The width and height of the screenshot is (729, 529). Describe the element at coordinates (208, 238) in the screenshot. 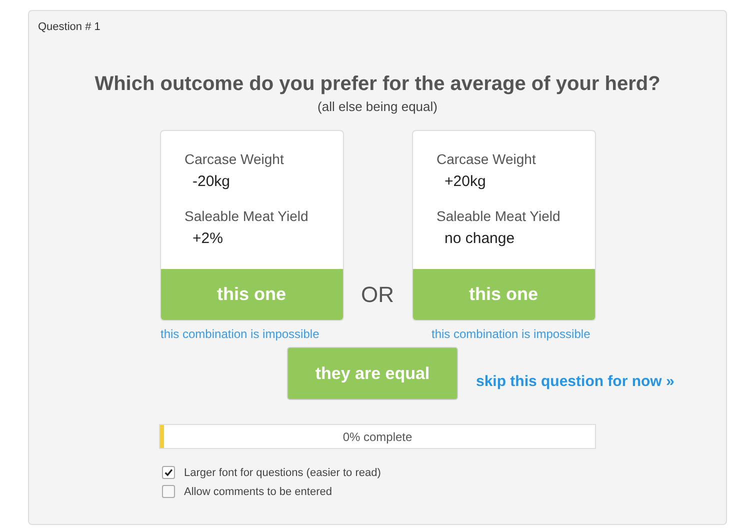

I see `attribute-value: +2%` at that location.